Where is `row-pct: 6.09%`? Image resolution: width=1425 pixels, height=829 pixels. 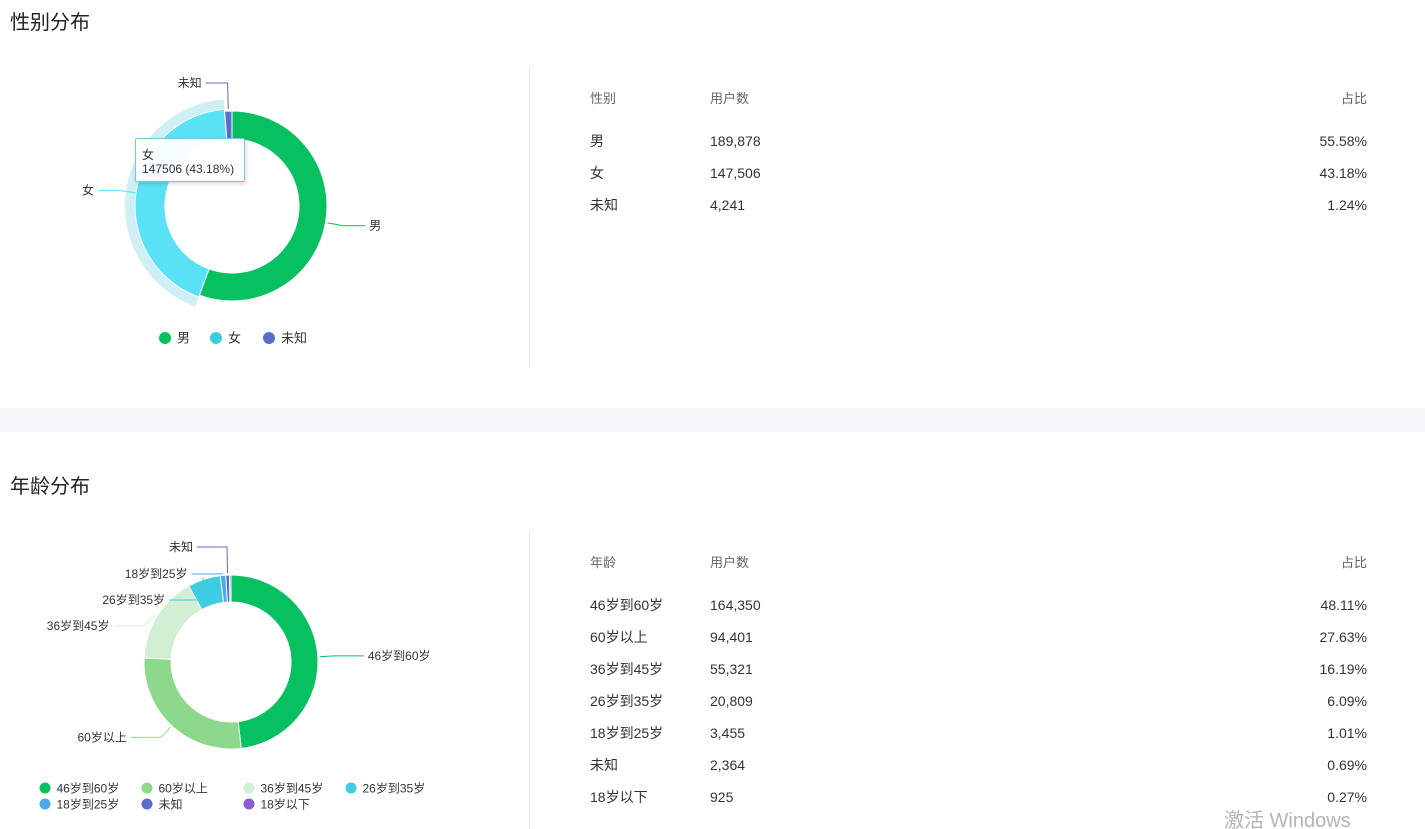
row-pct: 6.09% is located at coordinates (1347, 701).